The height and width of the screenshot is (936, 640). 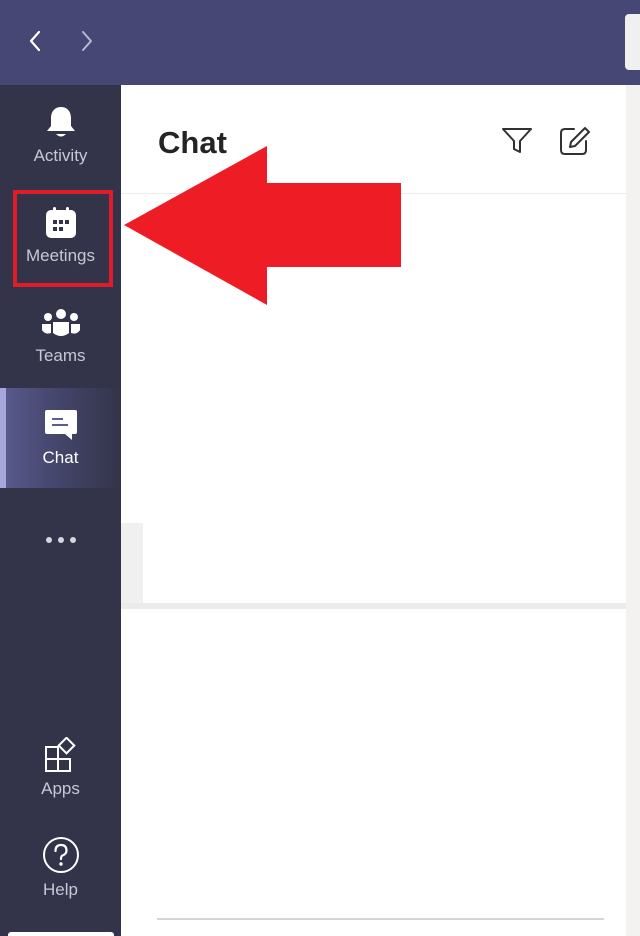 What do you see at coordinates (633, 510) in the screenshot?
I see `conversation-area-edge` at bounding box center [633, 510].